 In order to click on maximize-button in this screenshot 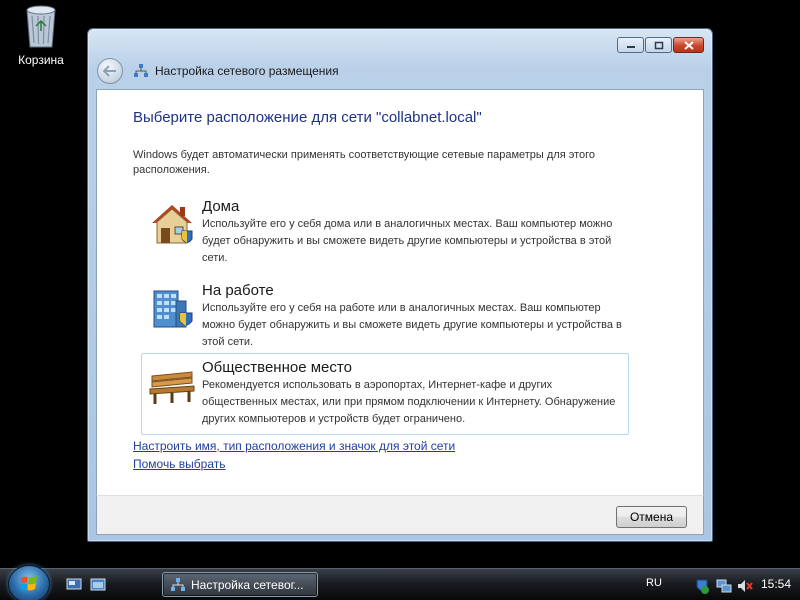, I will do `click(658, 45)`.